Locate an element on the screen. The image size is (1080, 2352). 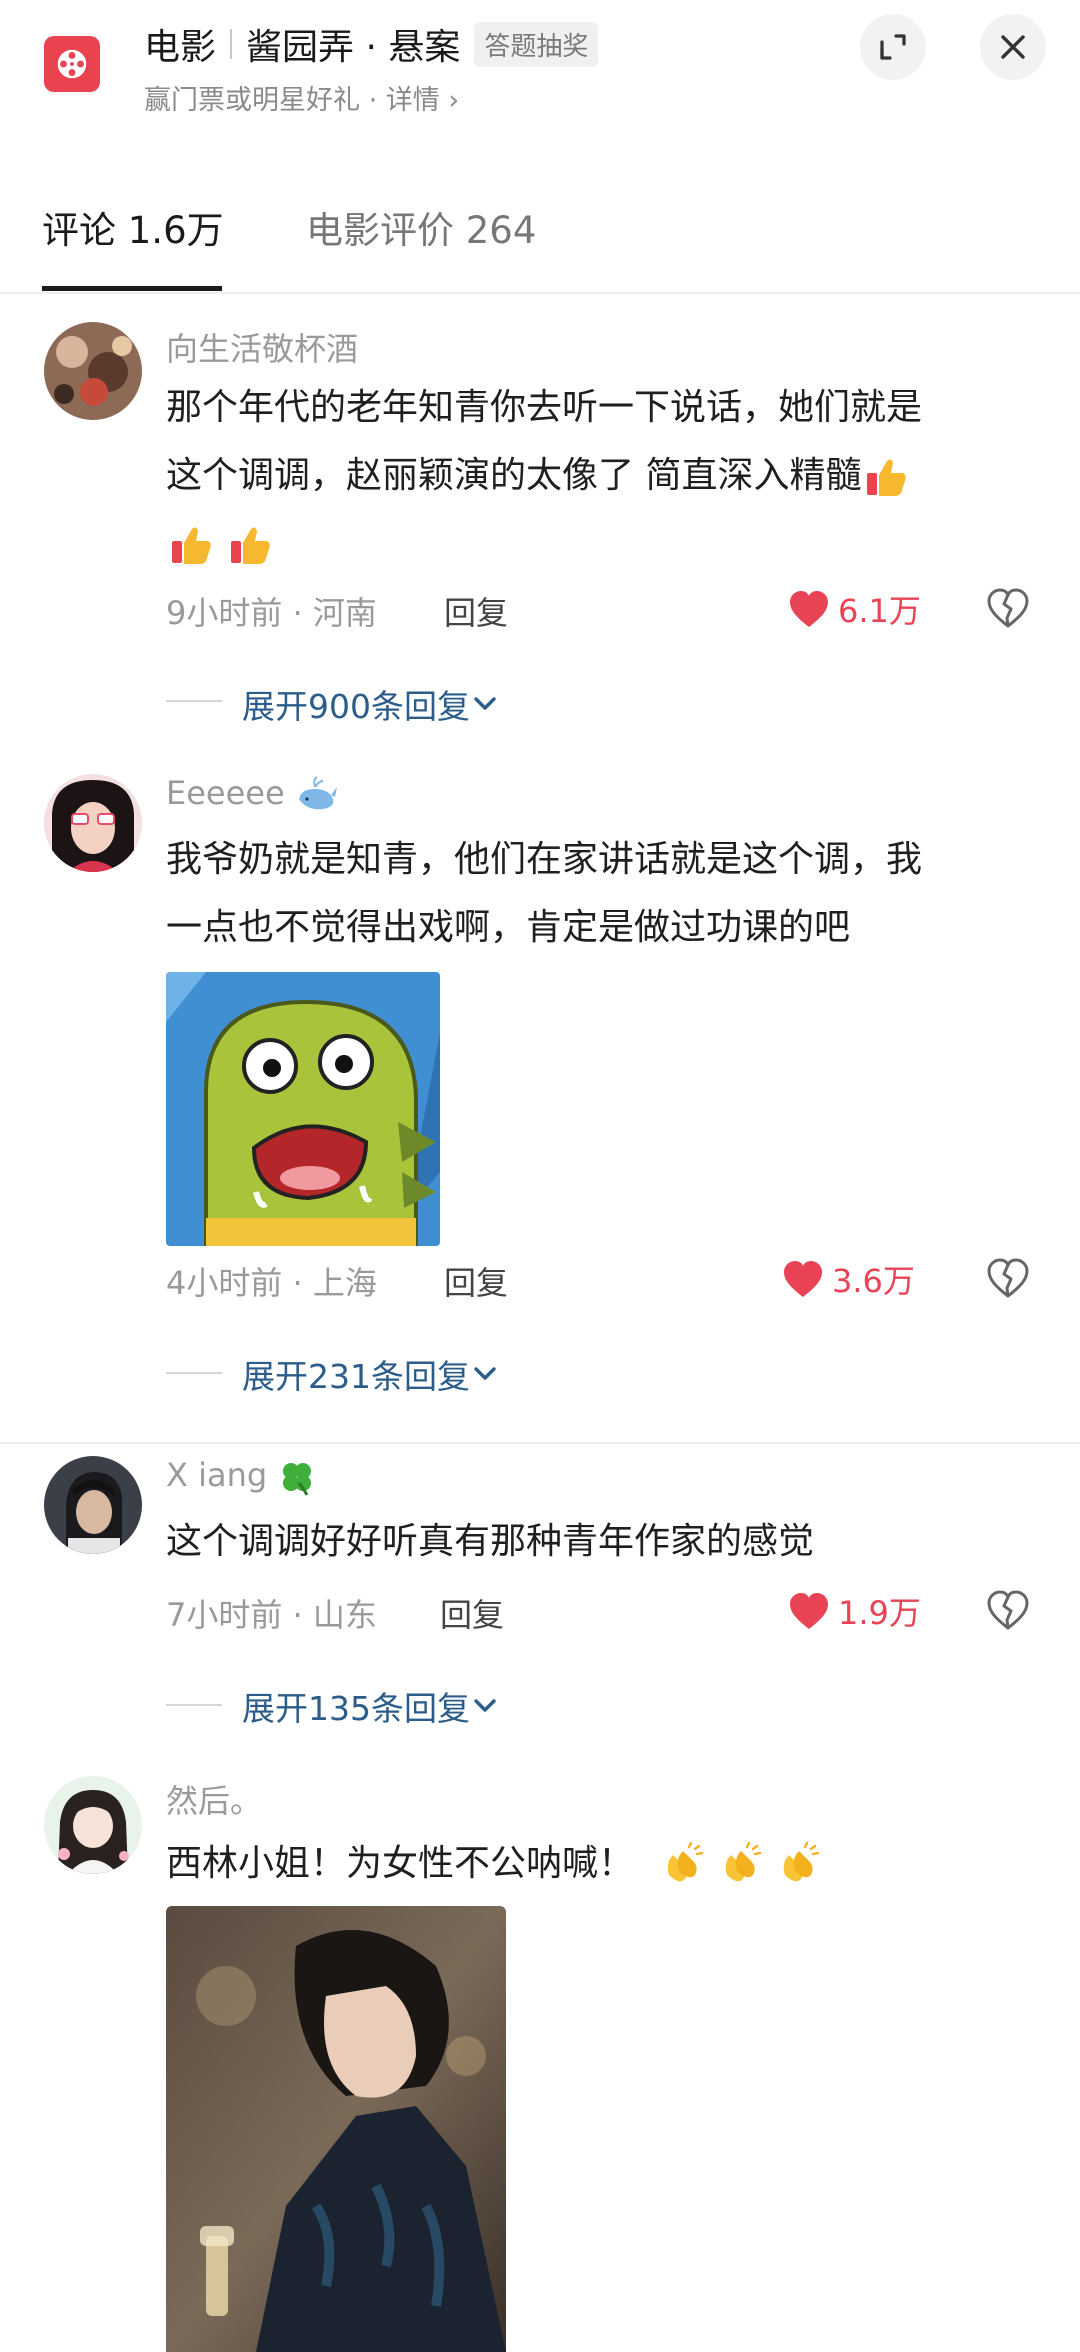
expand-icon is located at coordinates (893, 47).